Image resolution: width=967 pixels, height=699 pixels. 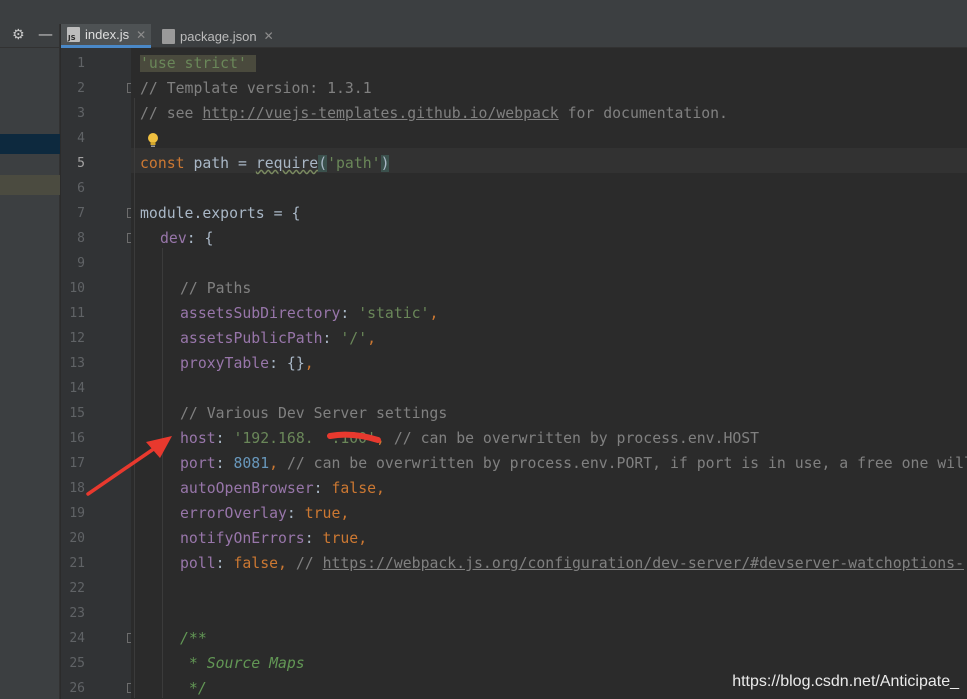 What do you see at coordinates (77, 538) in the screenshot?
I see `line-number: 20` at bounding box center [77, 538].